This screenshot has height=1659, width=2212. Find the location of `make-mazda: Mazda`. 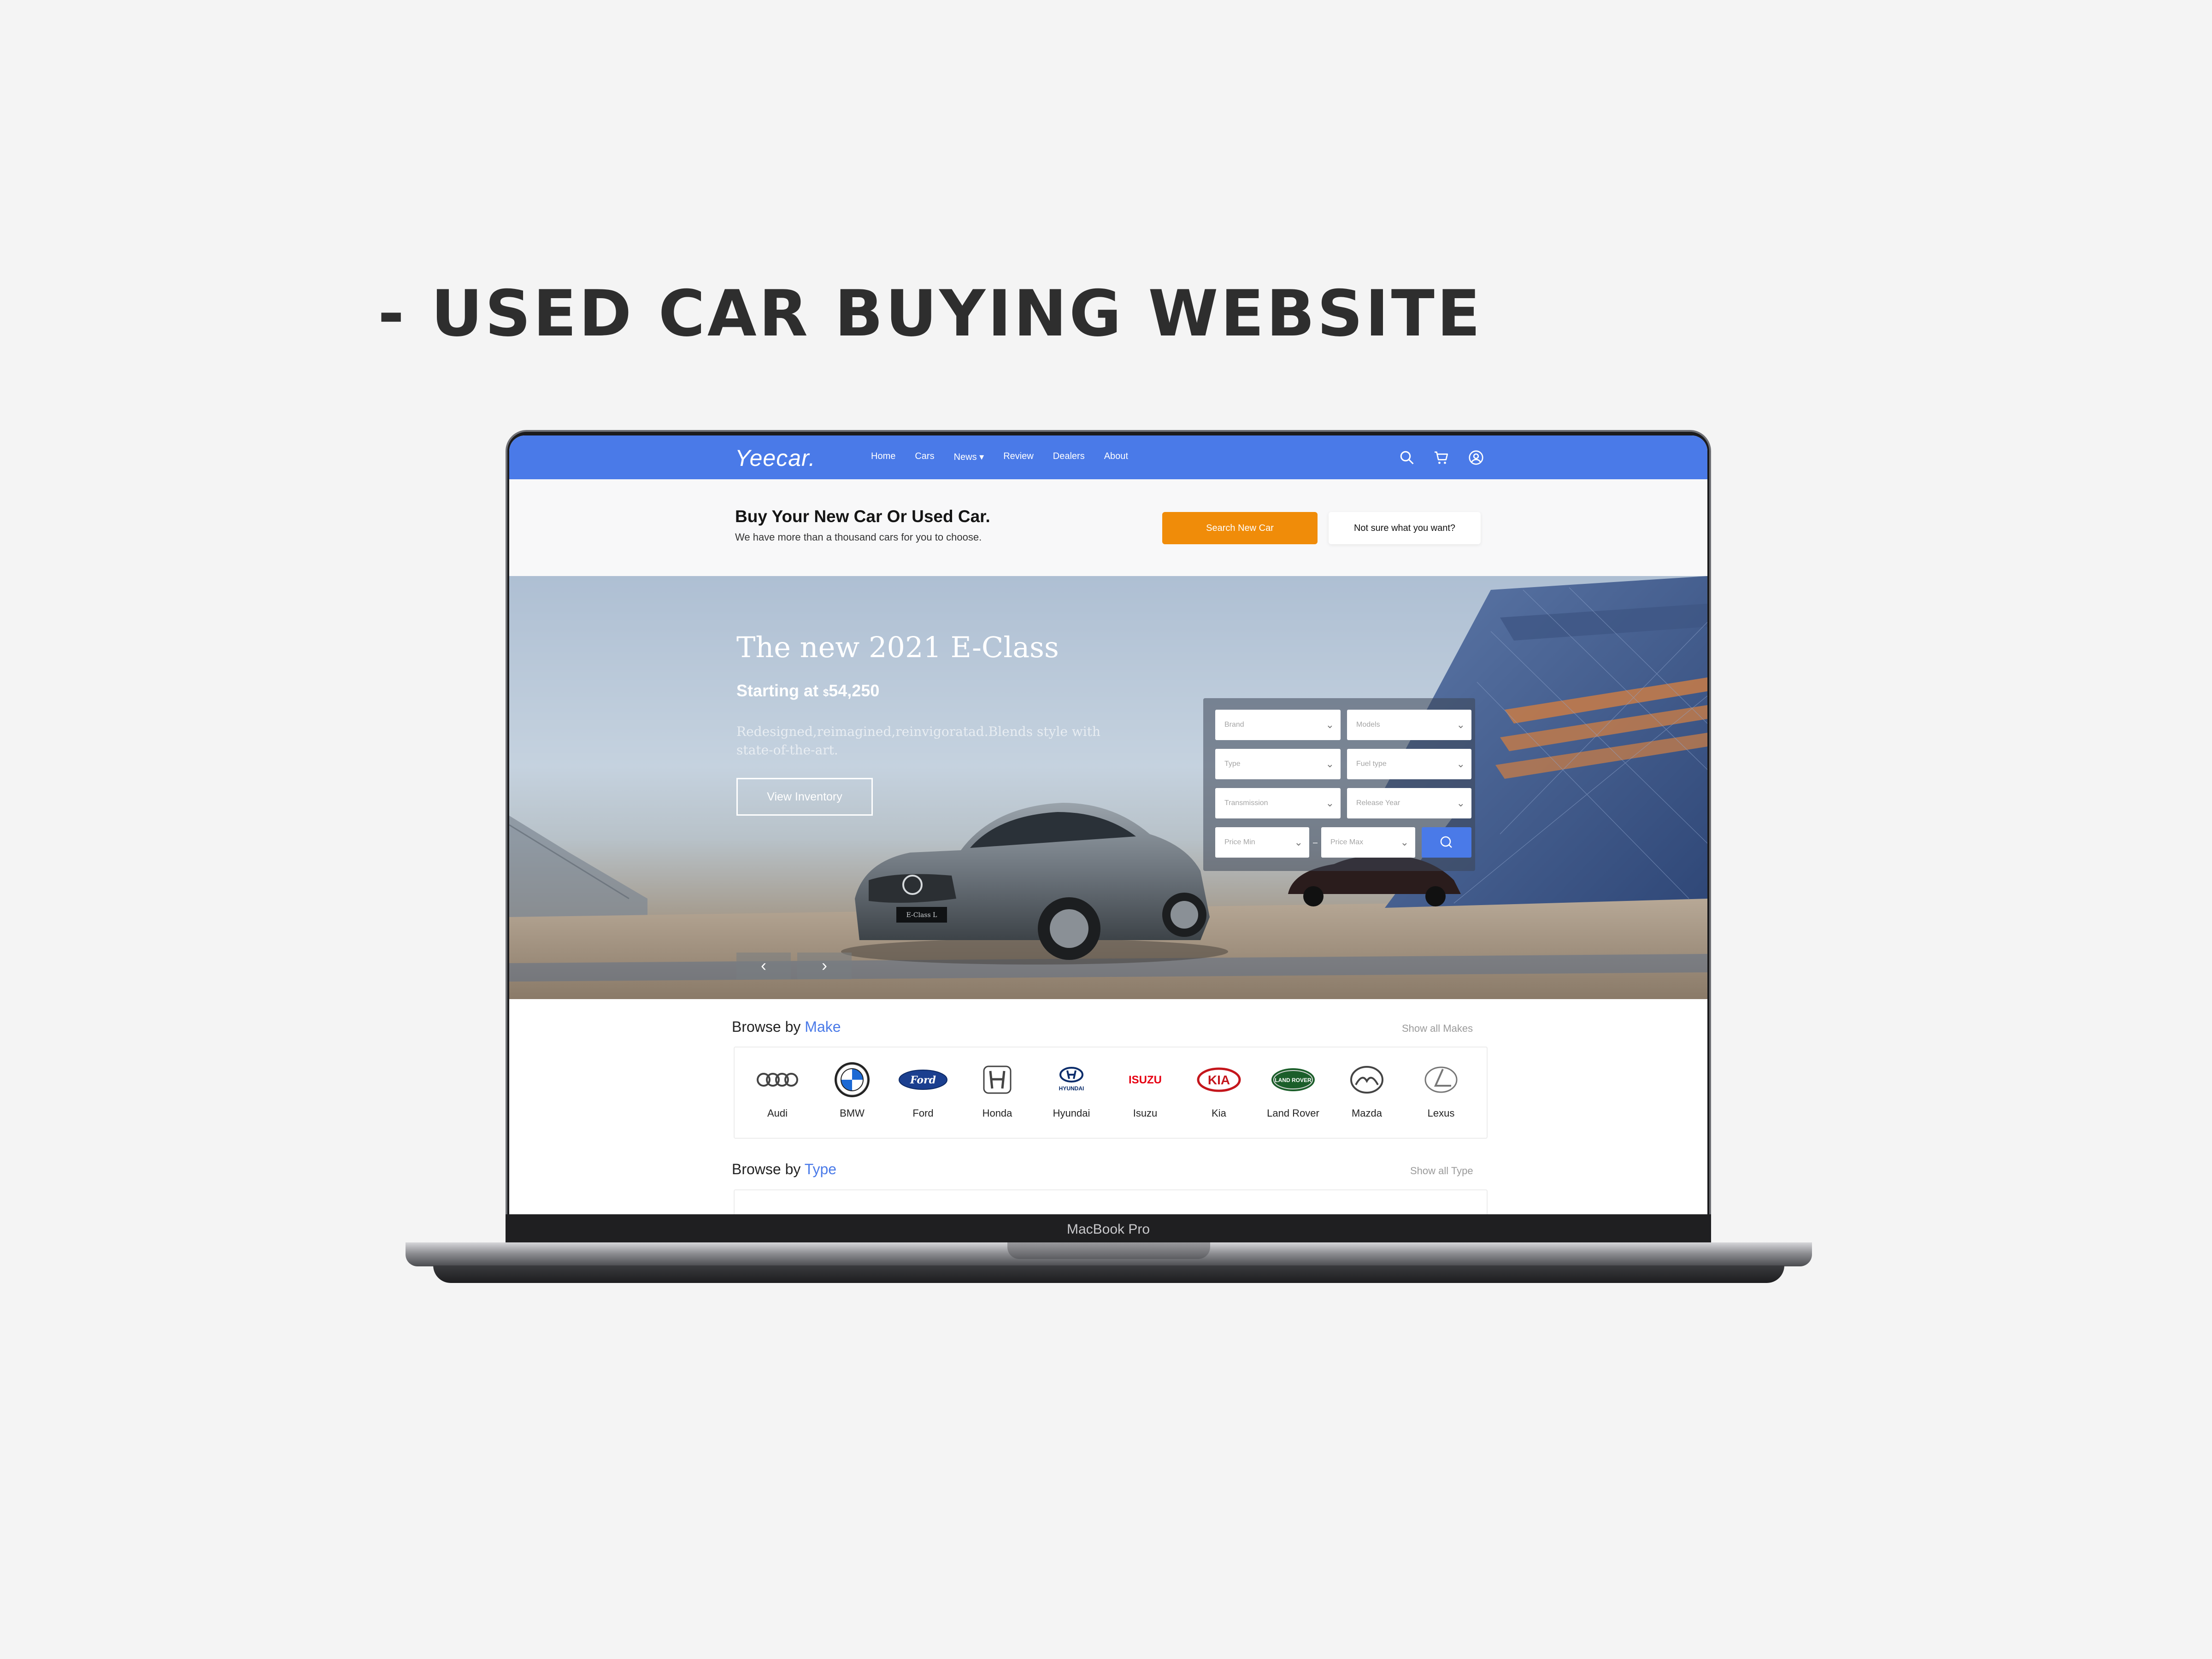

make-mazda: Mazda is located at coordinates (1366, 1090).